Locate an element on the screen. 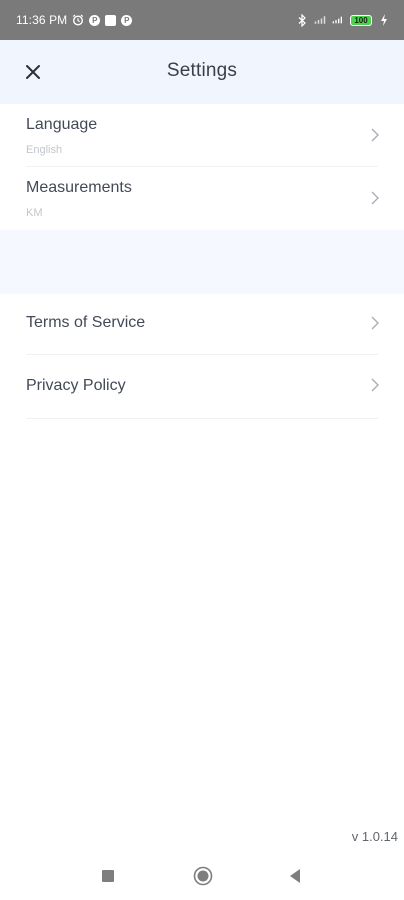 The width and height of the screenshot is (404, 900). status-left: 11:36 PM P P is located at coordinates (74, 20).